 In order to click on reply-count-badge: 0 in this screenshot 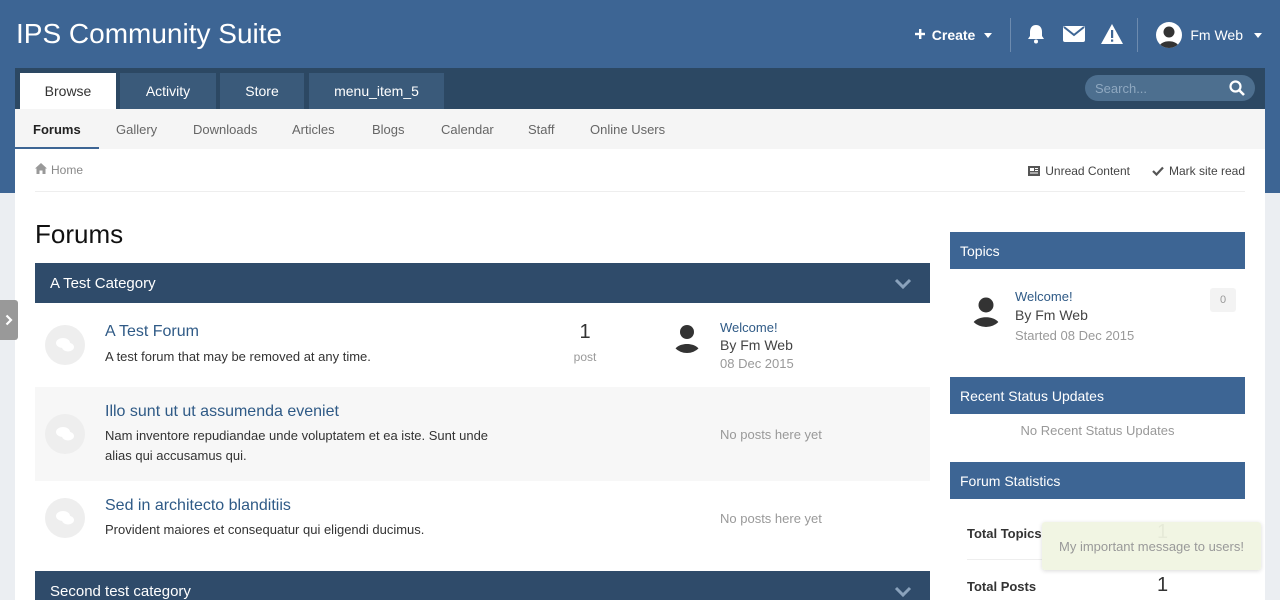, I will do `click(1223, 300)`.